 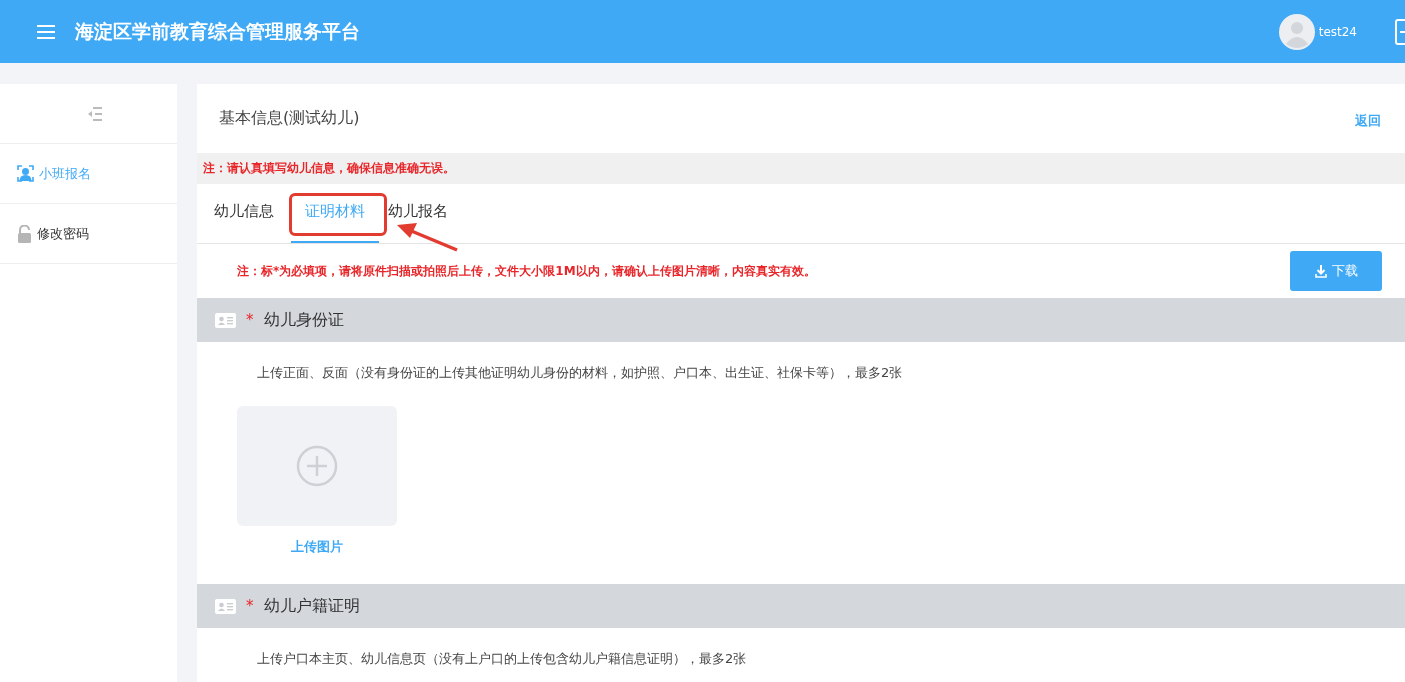 I want to click on annotation-arrow, so click(x=428, y=237).